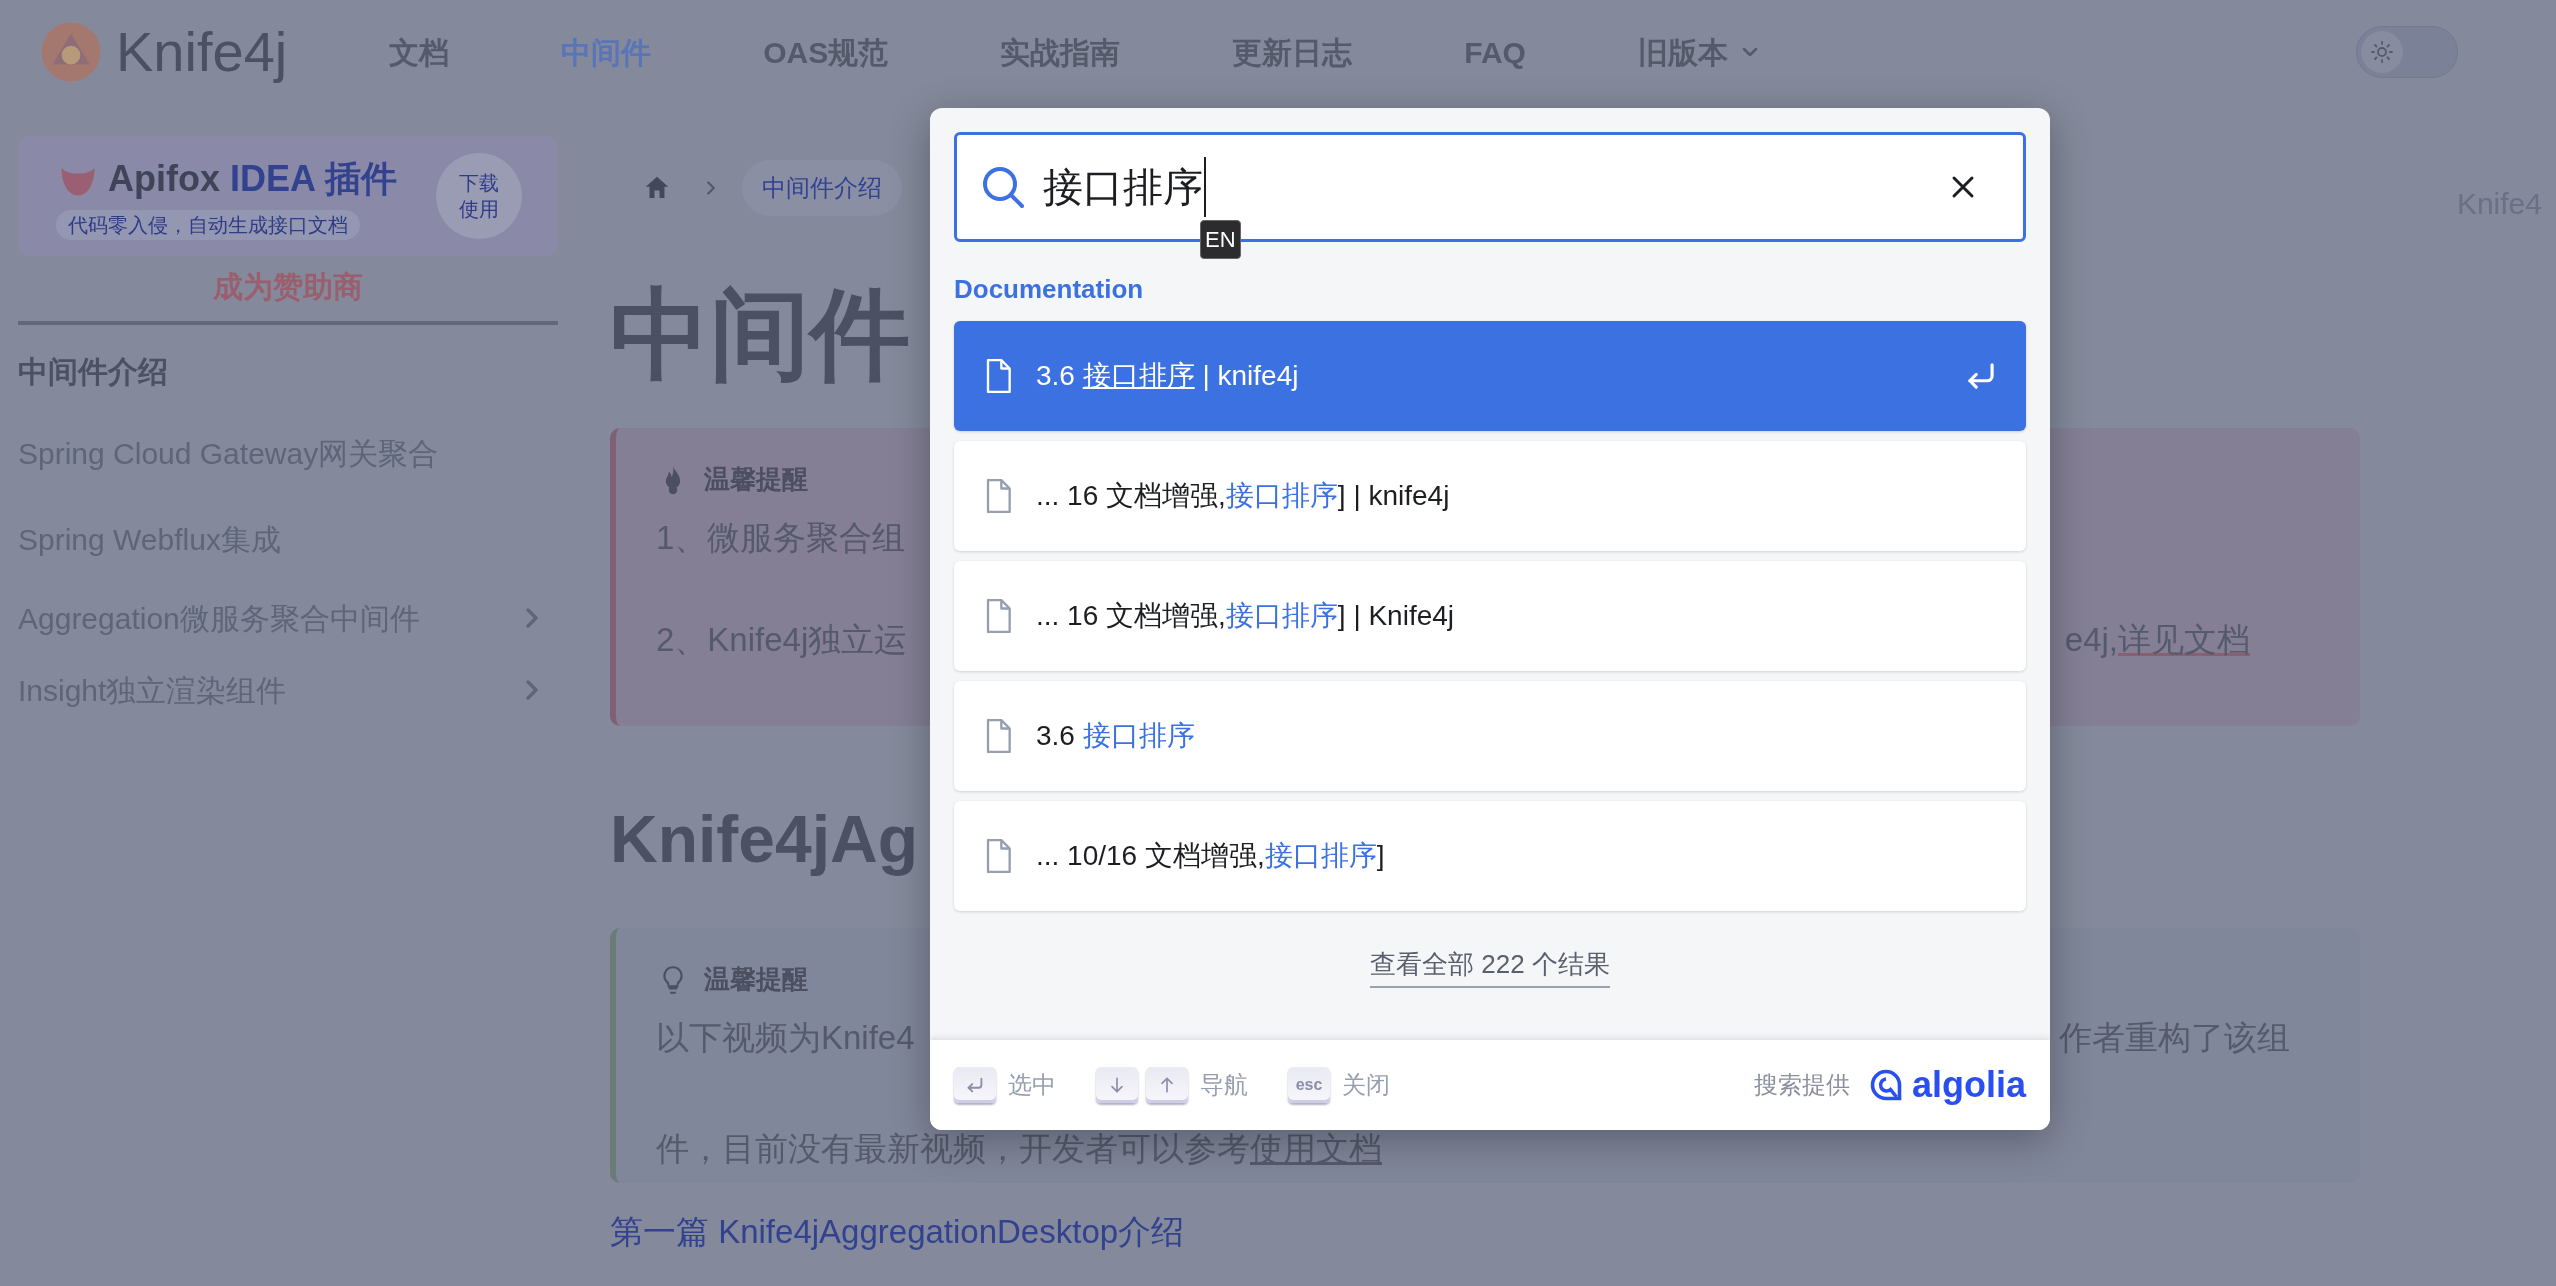 The height and width of the screenshot is (1286, 2556). Describe the element at coordinates (208, 225) in the screenshot. I see `banner-tagline: 代码零入侵，自动生成接口文档` at that location.